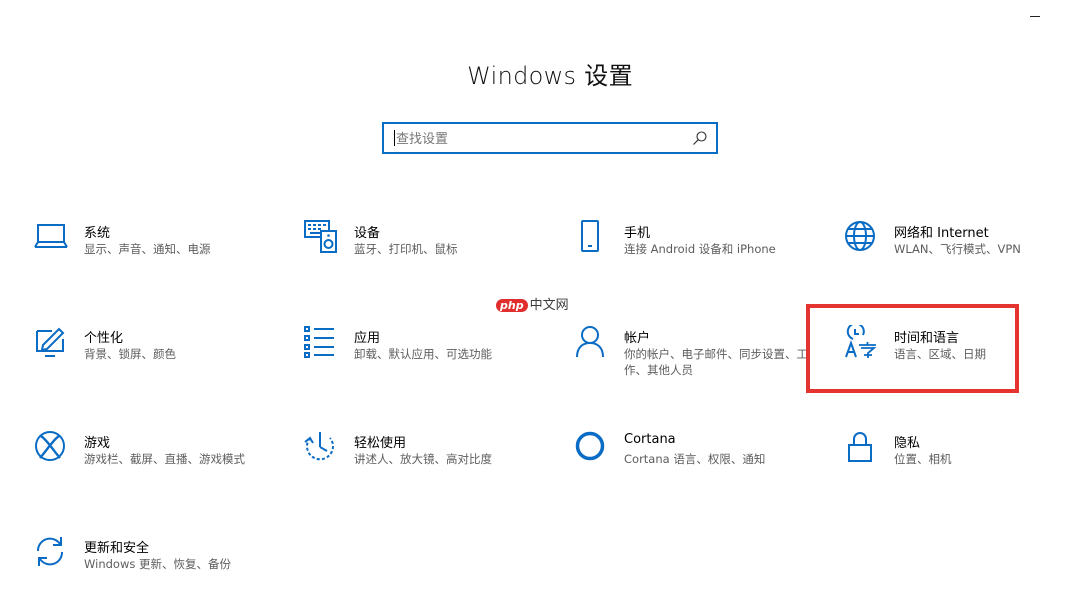 Image resolution: width=1066 pixels, height=607 pixels. I want to click on search-box, so click(550, 138).